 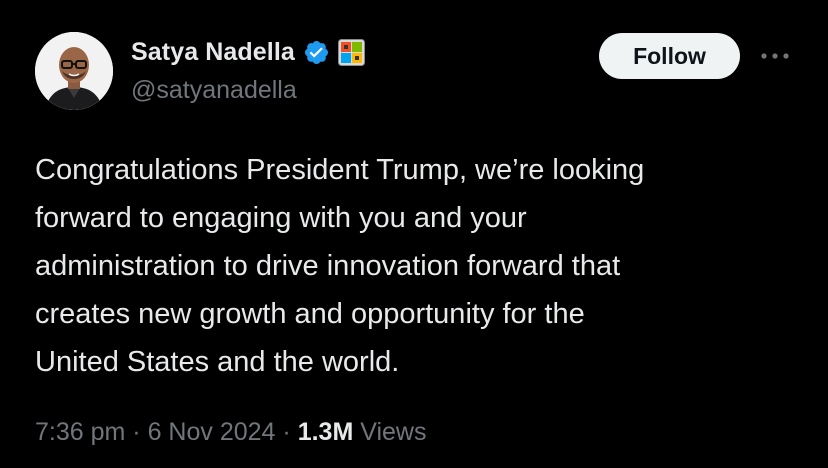 What do you see at coordinates (80, 432) in the screenshot?
I see `tweet-time: 7:36 pm` at bounding box center [80, 432].